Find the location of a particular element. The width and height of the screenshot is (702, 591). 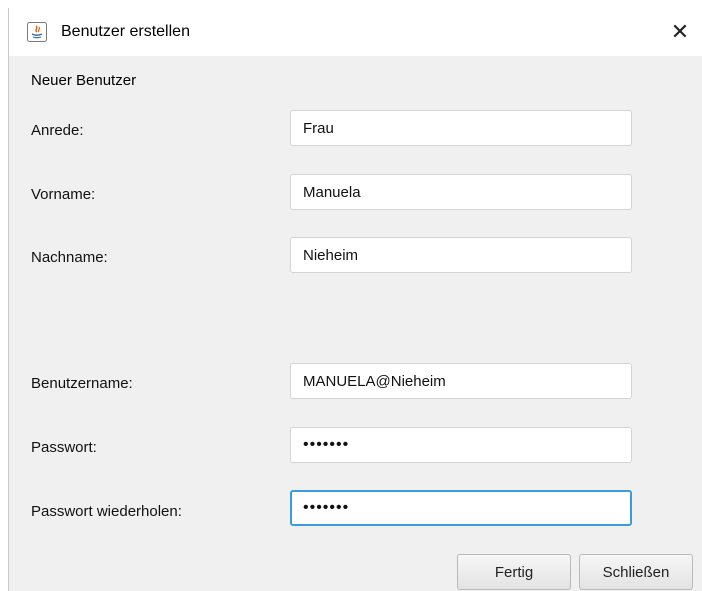

password-repeat-label: Passwort wiederholen: is located at coordinates (106, 511).